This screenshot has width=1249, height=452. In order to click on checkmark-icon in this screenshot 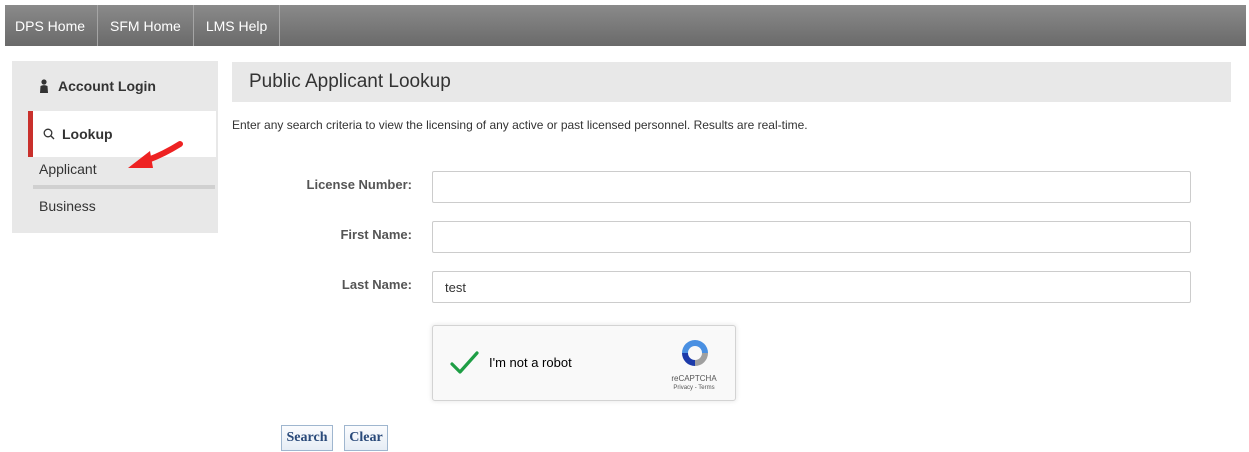, I will do `click(464, 363)`.